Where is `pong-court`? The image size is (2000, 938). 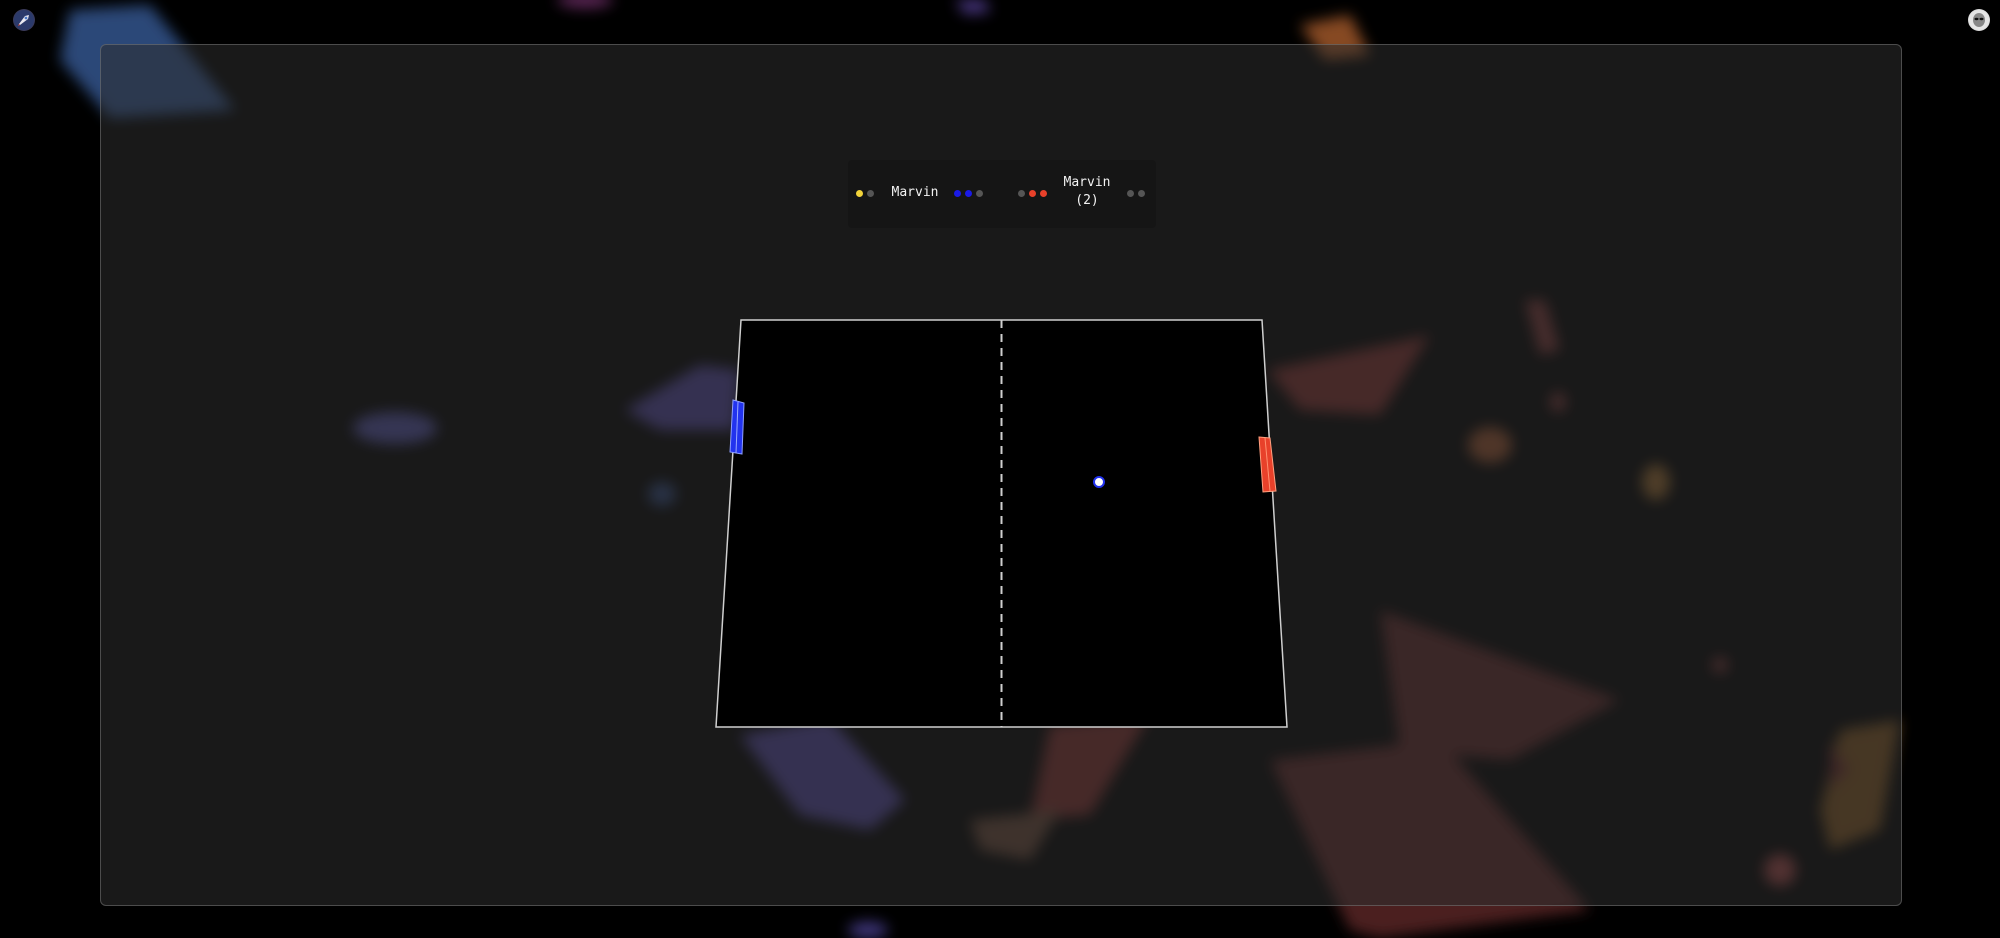
pong-court is located at coordinates (1001, 523).